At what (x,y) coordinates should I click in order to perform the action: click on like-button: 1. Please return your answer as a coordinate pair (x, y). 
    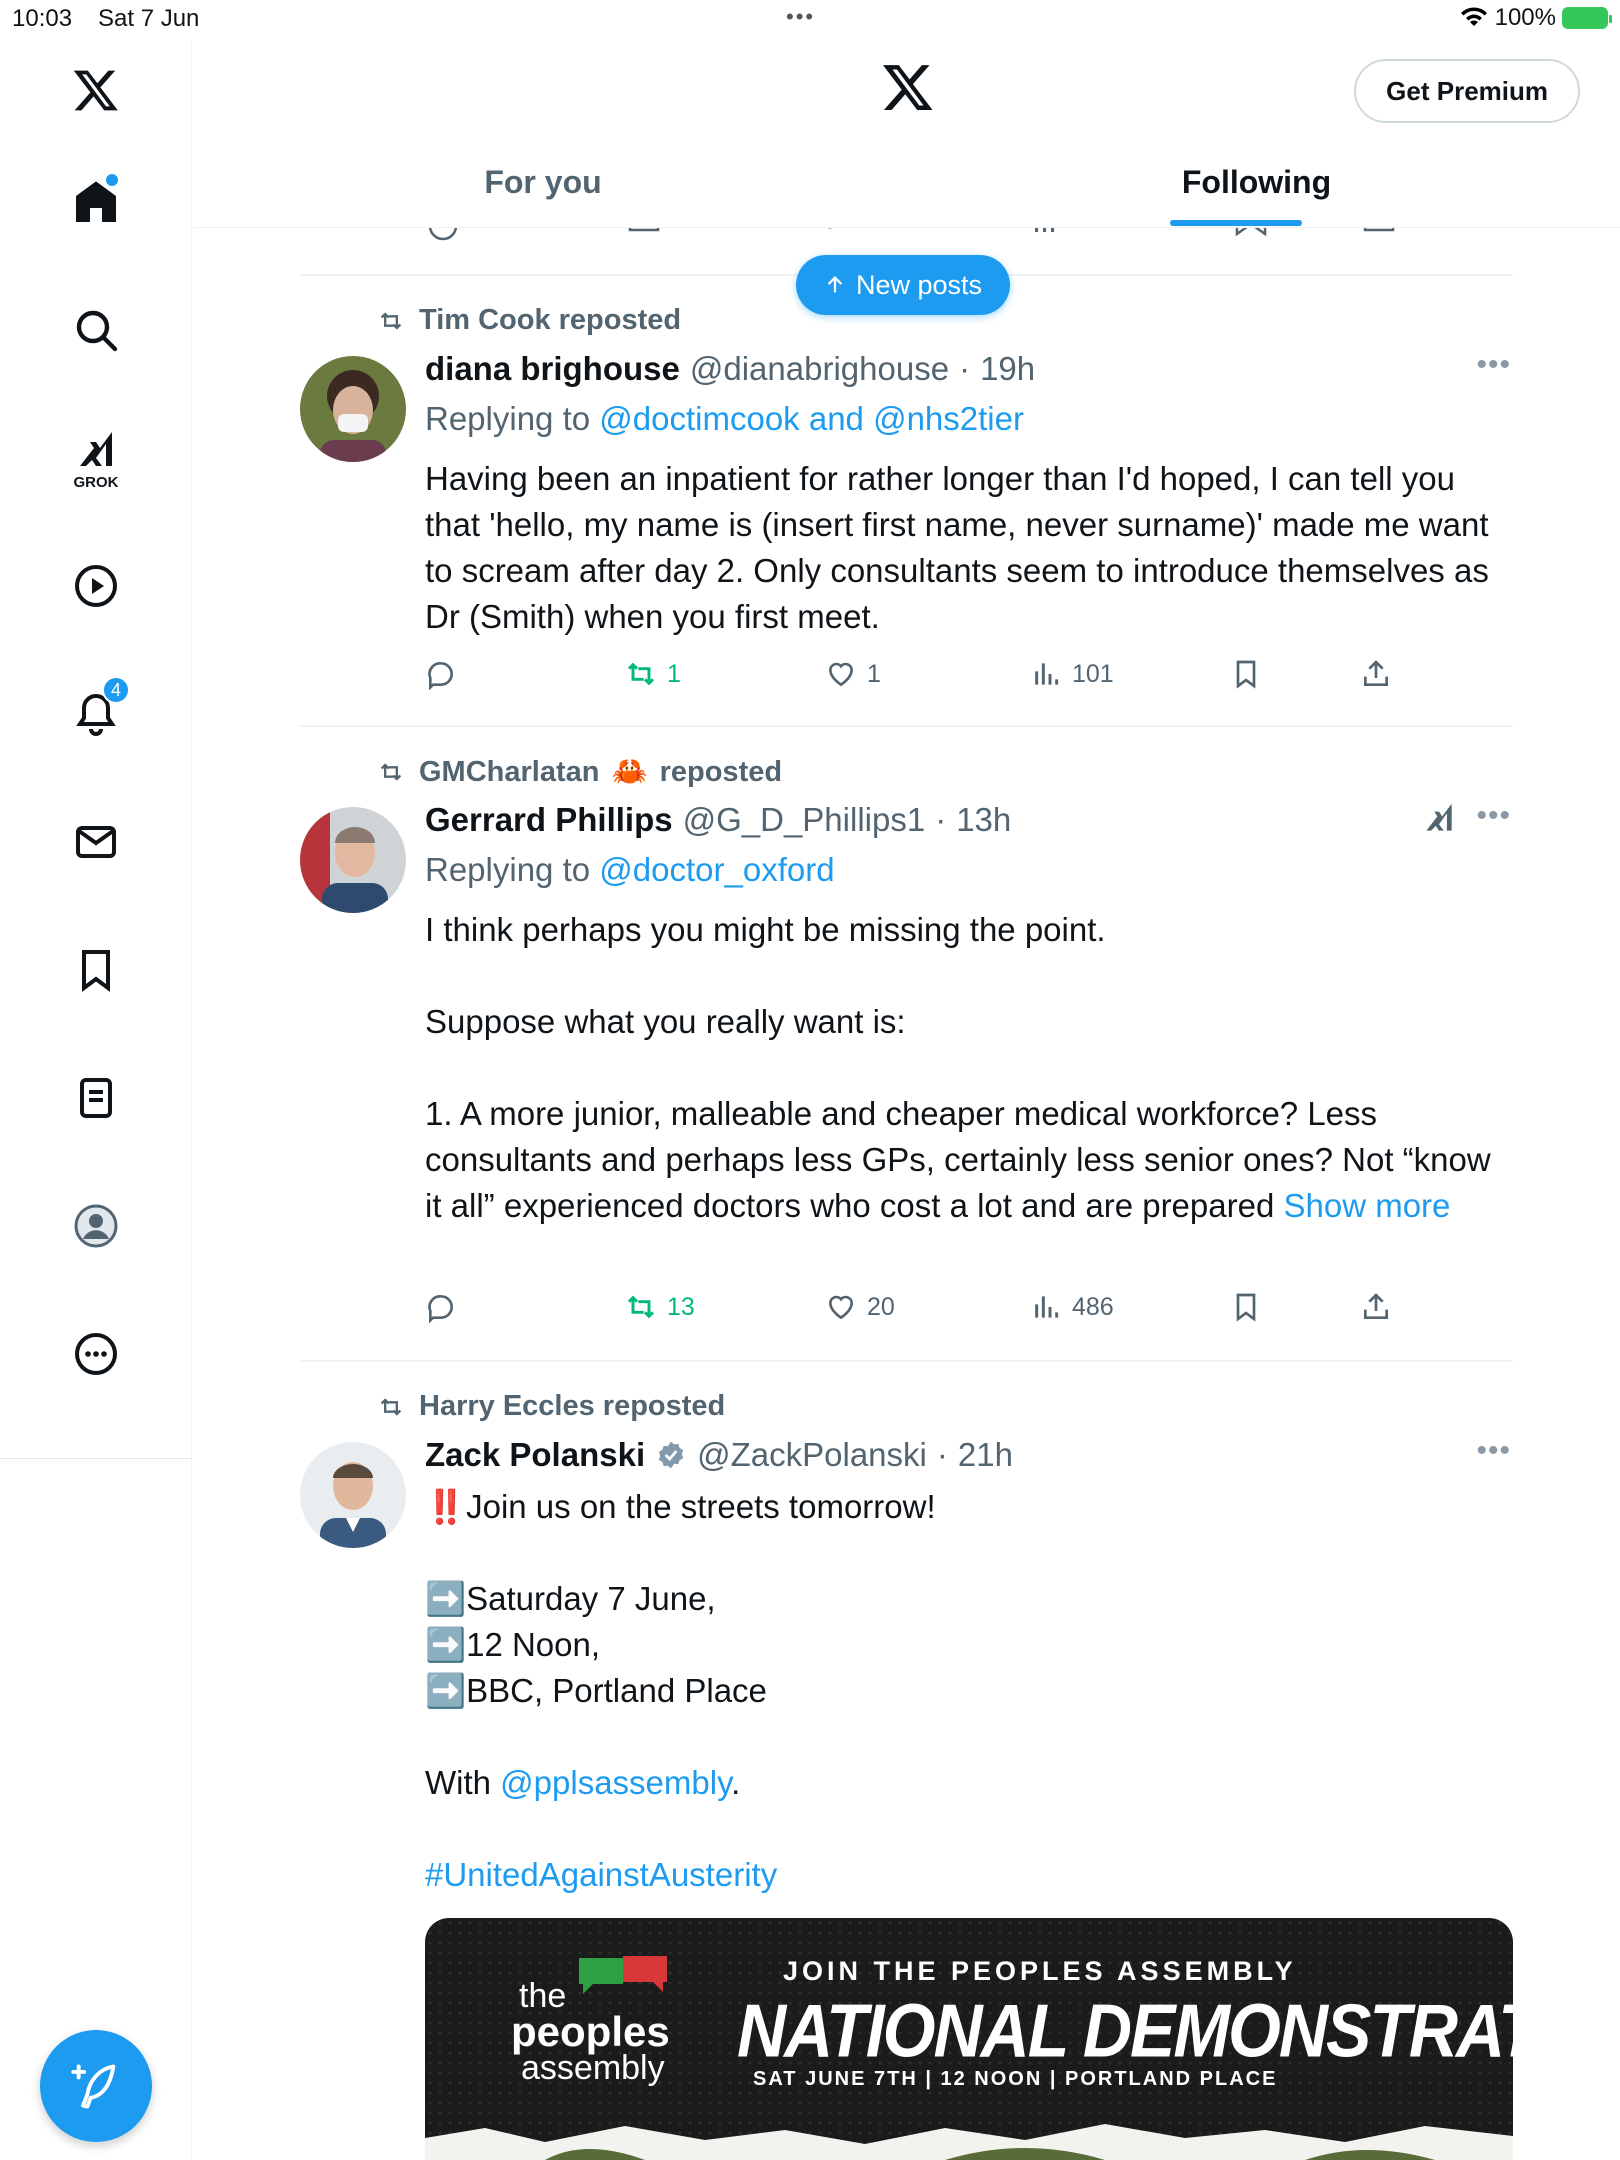
    Looking at the image, I should click on (853, 674).